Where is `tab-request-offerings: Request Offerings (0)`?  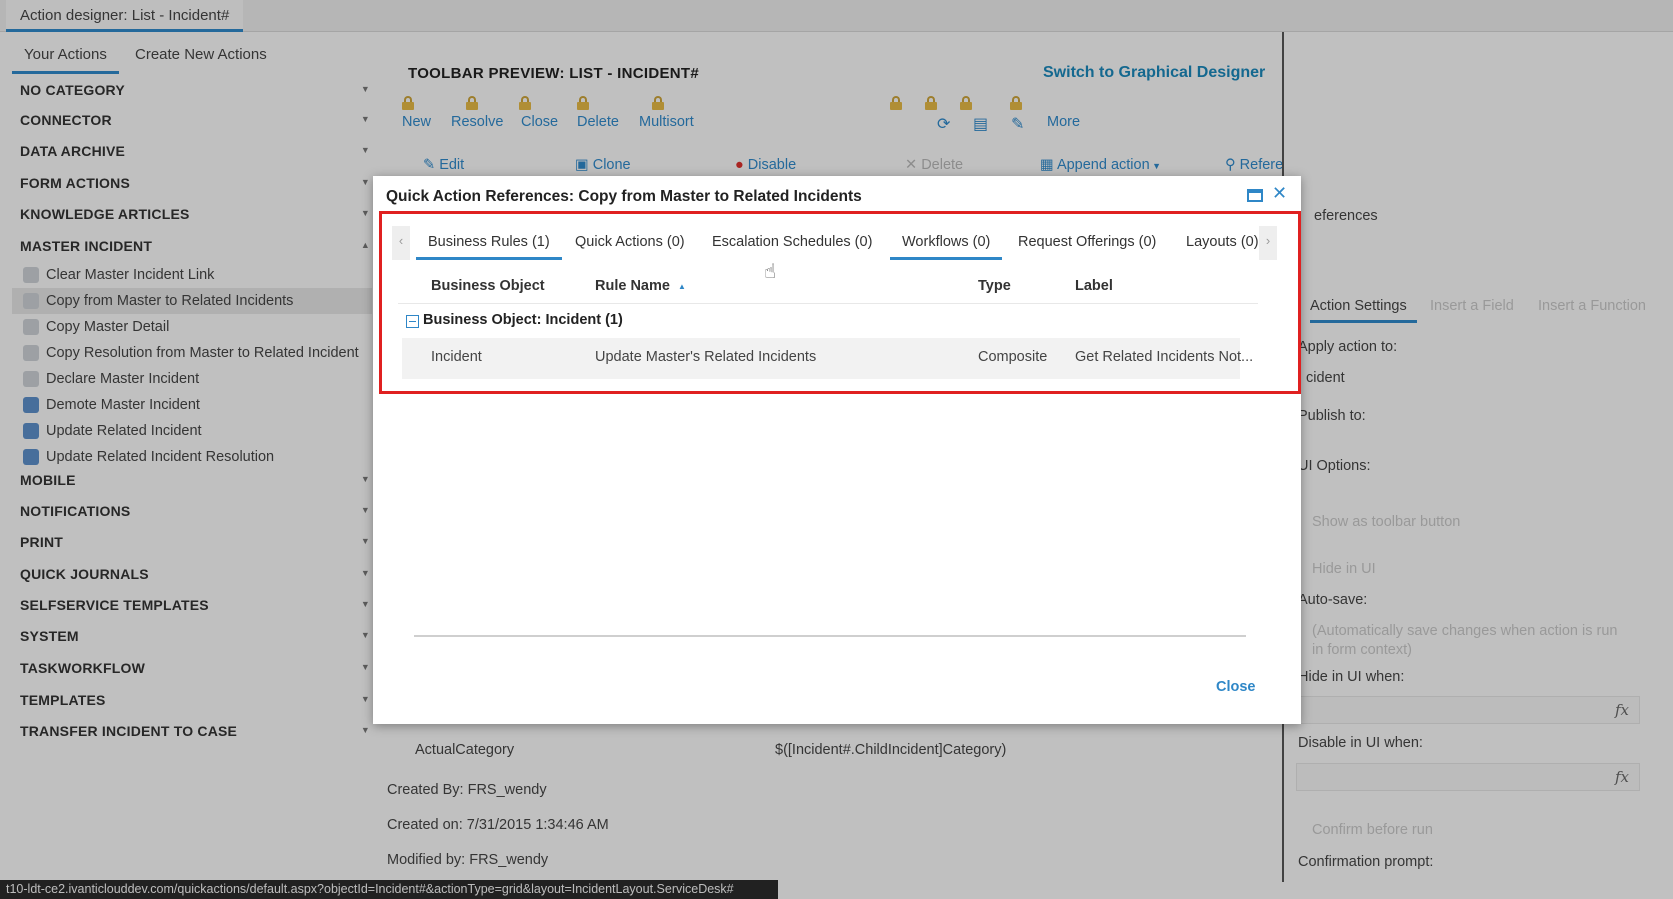
tab-request-offerings: Request Offerings (0) is located at coordinates (1087, 245).